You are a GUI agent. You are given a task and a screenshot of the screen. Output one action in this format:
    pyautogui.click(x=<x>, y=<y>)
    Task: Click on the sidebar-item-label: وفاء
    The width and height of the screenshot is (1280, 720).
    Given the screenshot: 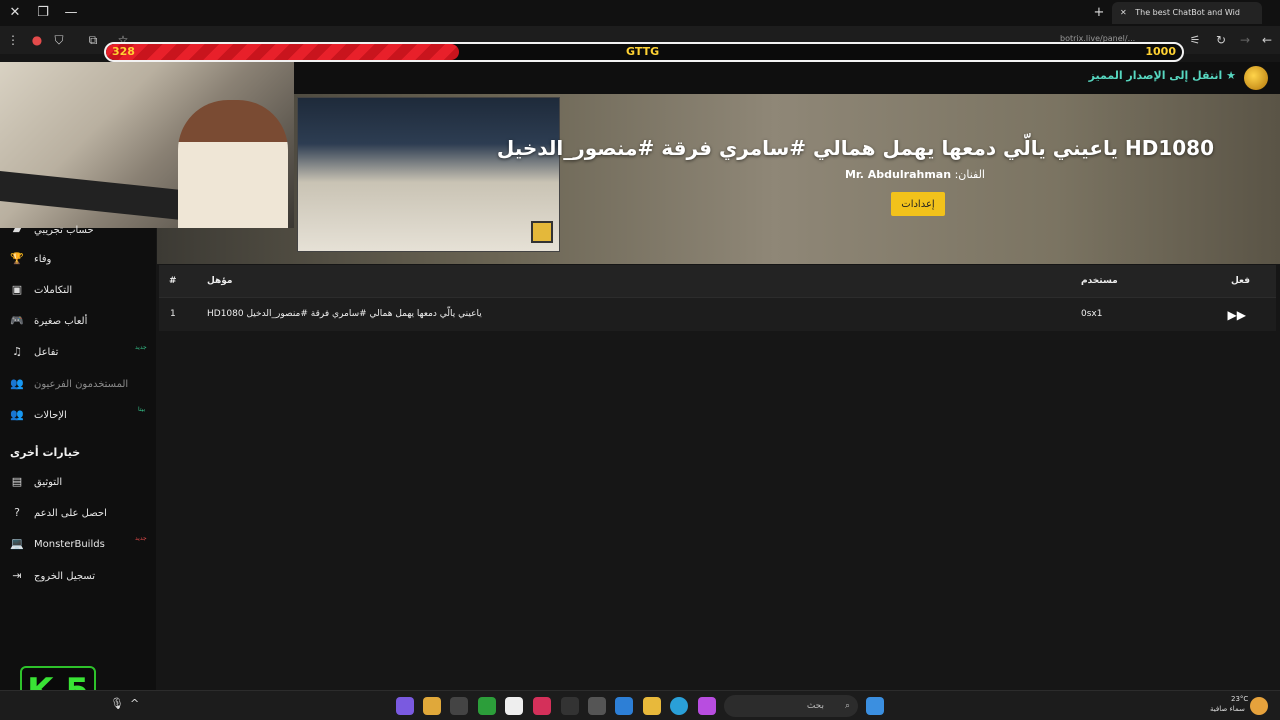 What is the action you would take?
    pyautogui.click(x=43, y=259)
    